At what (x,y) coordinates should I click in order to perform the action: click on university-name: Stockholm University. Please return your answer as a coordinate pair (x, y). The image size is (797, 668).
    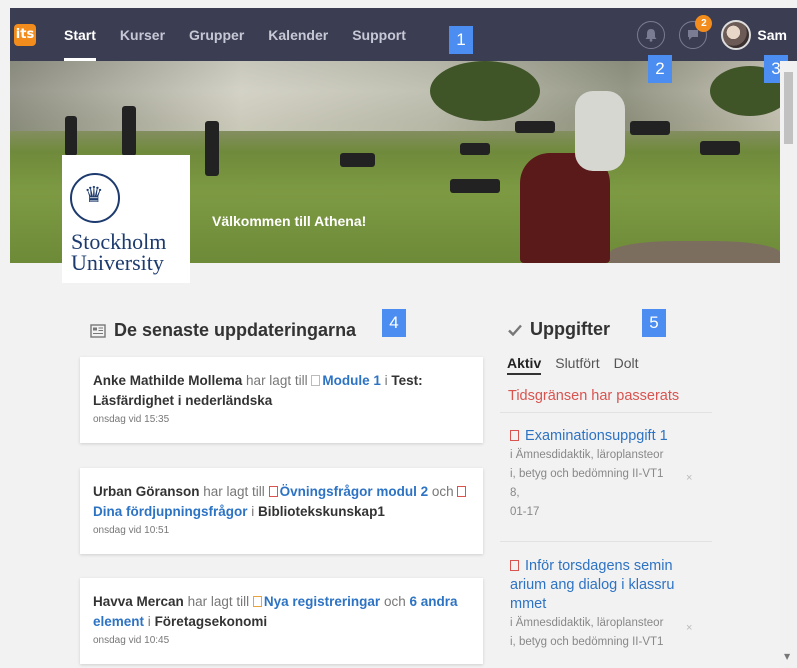
    Looking at the image, I should click on (119, 252).